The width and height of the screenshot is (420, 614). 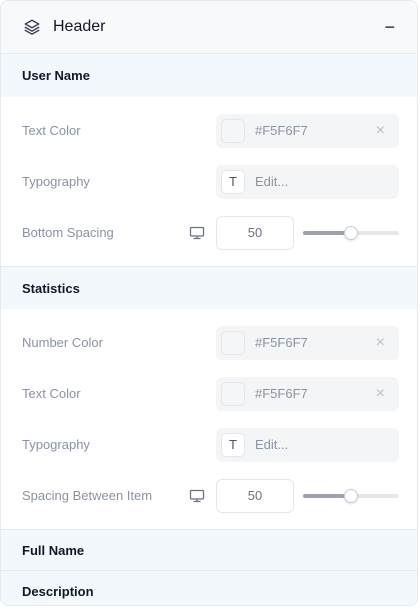 I want to click on number-color-field: #F5F6F7 ×, so click(x=307, y=342).